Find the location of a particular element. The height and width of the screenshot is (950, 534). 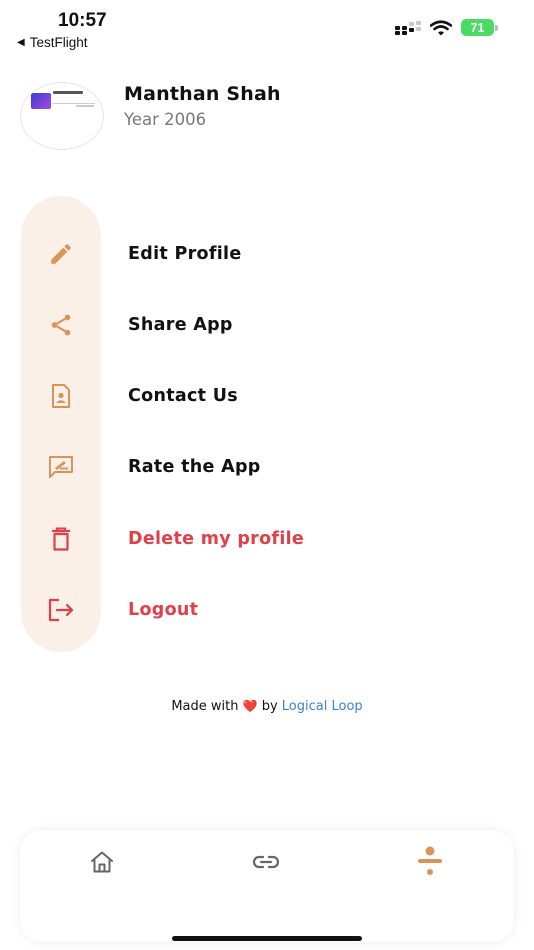

menu-item-rate-the-app: Rate the App is located at coordinates (231, 467).